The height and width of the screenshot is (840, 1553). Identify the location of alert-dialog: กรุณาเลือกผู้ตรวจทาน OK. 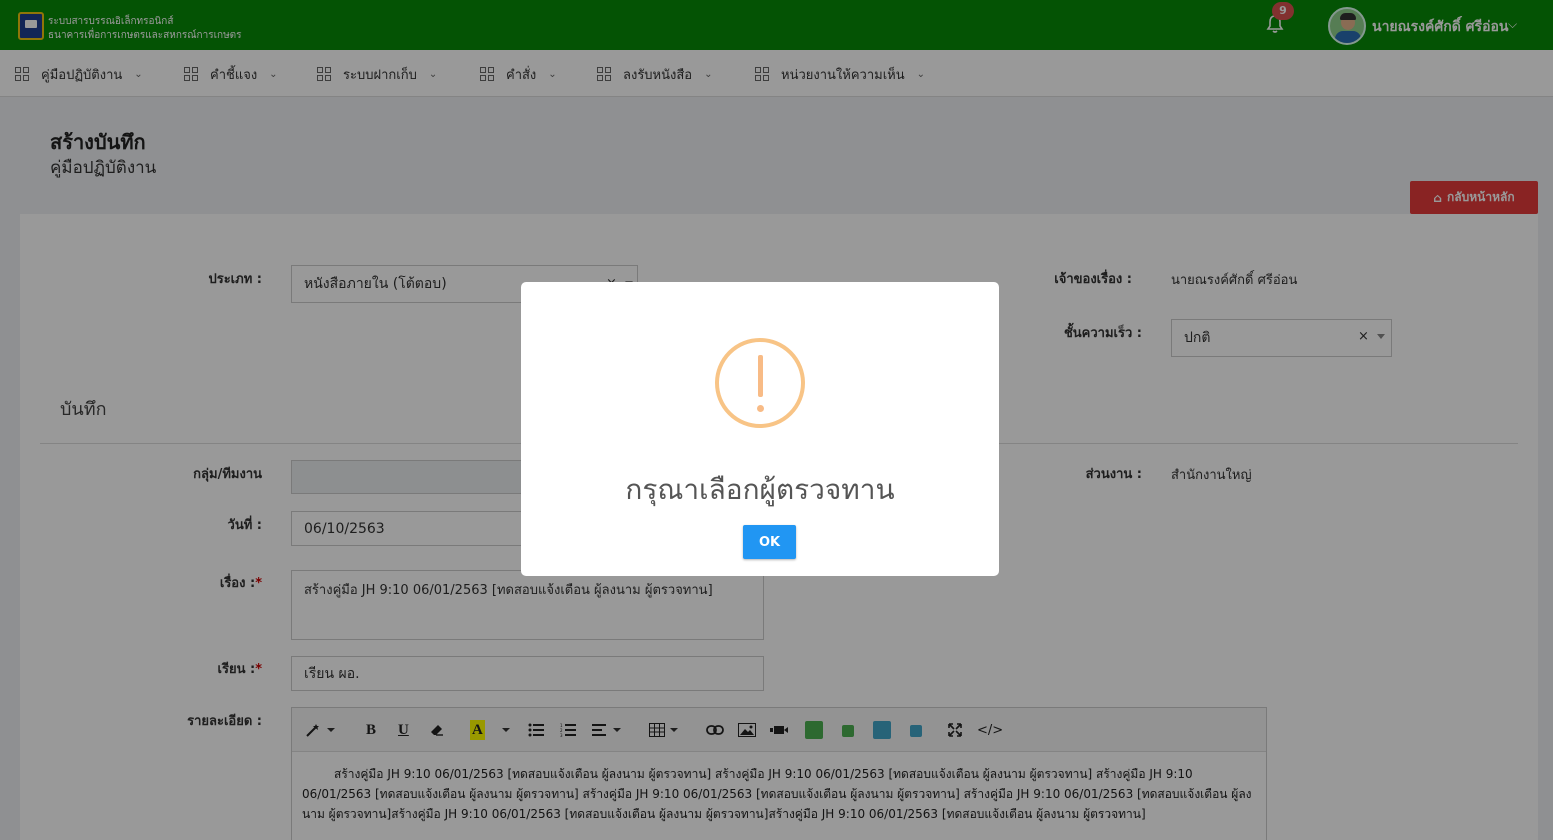
(760, 429).